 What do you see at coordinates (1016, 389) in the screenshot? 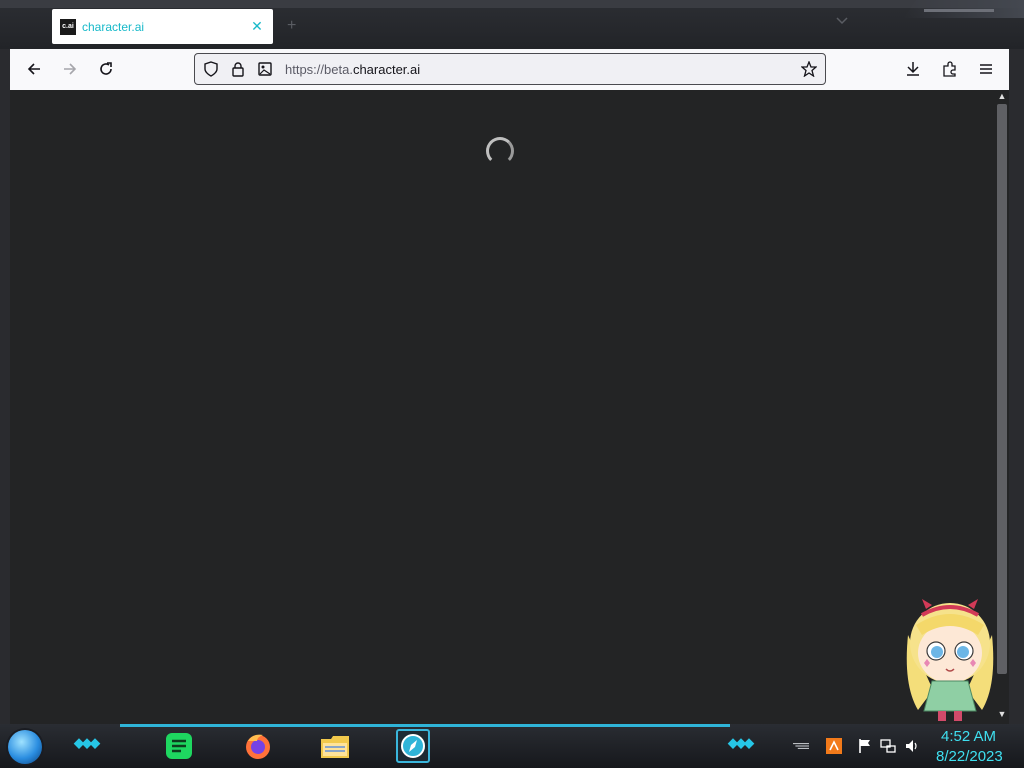
I see `window-right-edge` at bounding box center [1016, 389].